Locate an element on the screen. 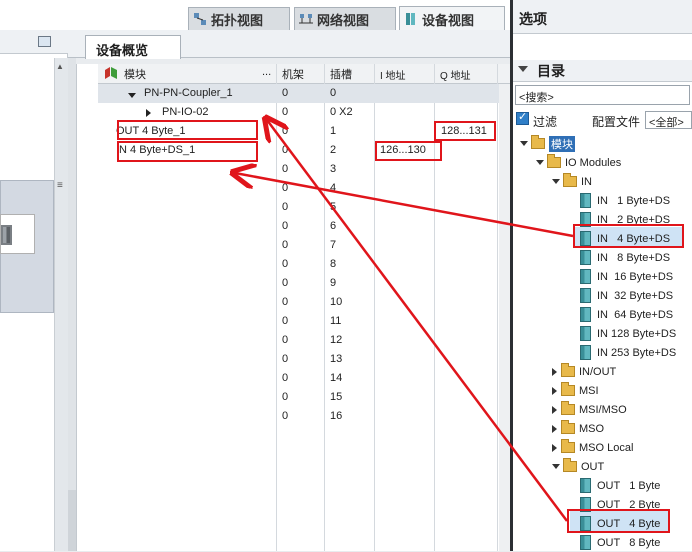 The width and height of the screenshot is (692, 552). tree-folder: IN/OUT is located at coordinates (584, 371).